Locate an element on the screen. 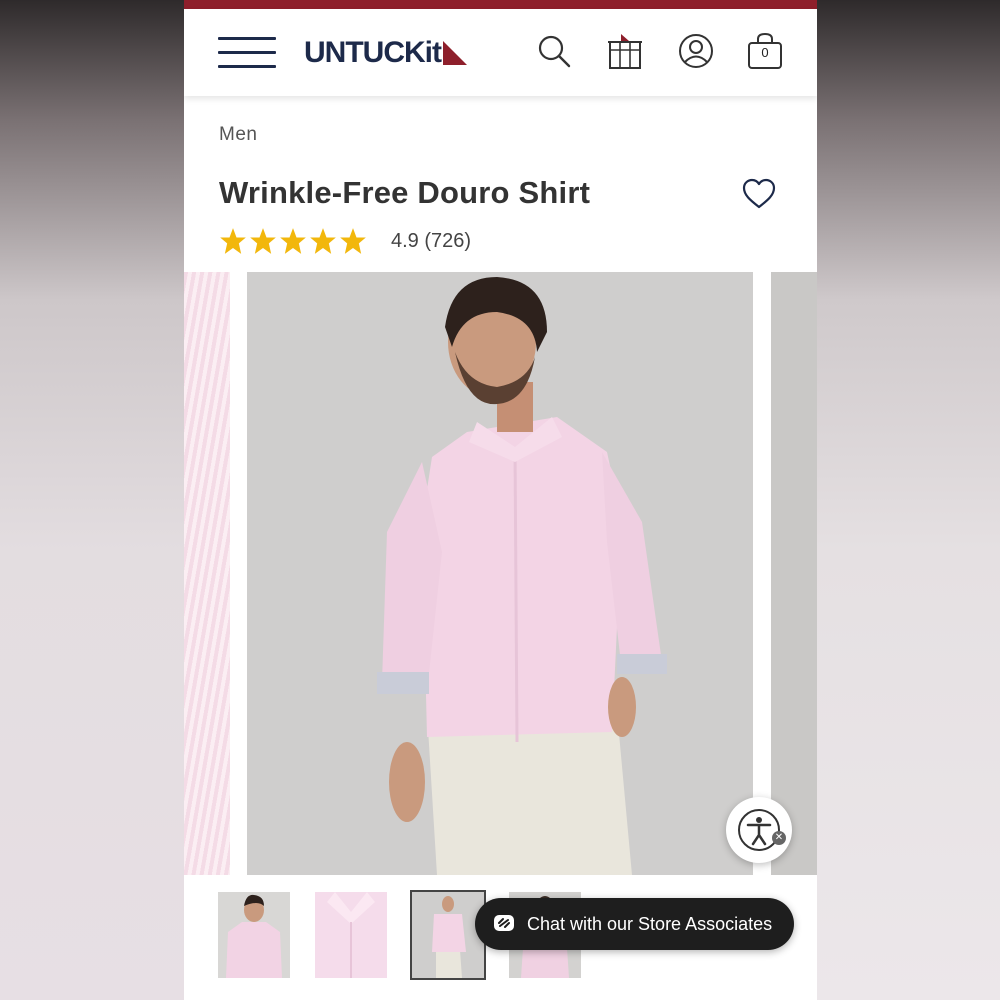  cart-count-badge: 0 is located at coordinates (765, 52).